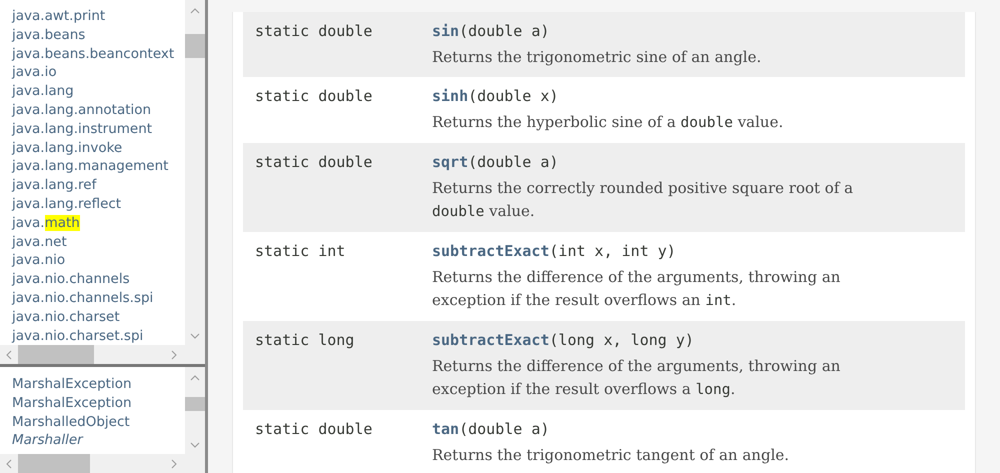 This screenshot has height=473, width=1000. Describe the element at coordinates (98, 223) in the screenshot. I see `package-link: java.math` at that location.